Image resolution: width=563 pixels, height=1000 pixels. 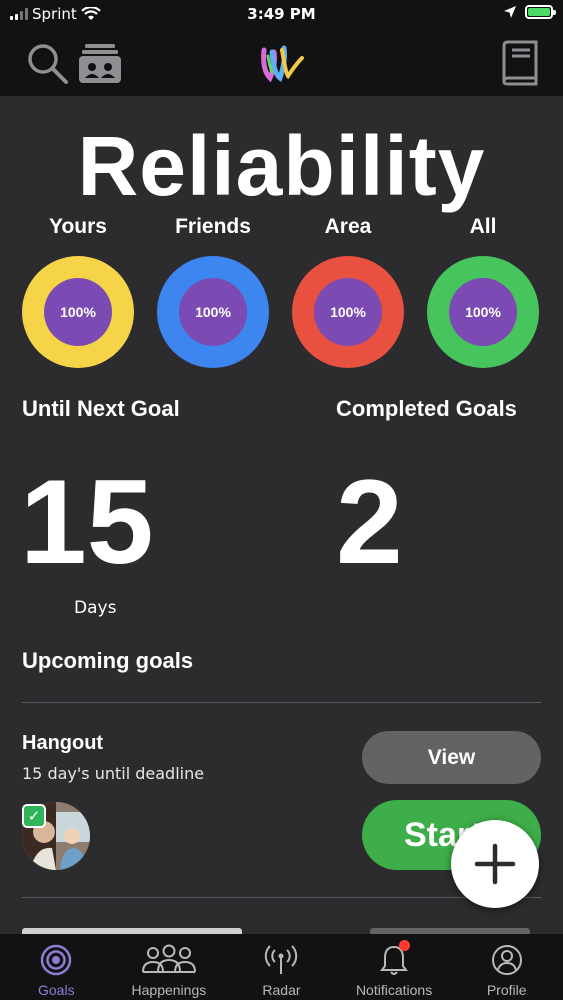 What do you see at coordinates (369, 522) in the screenshot?
I see `completed-goals-value: 2` at bounding box center [369, 522].